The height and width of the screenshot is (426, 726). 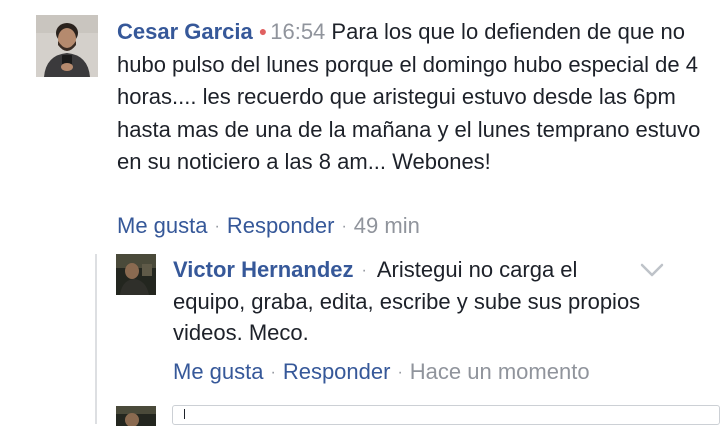 What do you see at coordinates (387, 225) in the screenshot?
I see `comment-age: 49 min` at bounding box center [387, 225].